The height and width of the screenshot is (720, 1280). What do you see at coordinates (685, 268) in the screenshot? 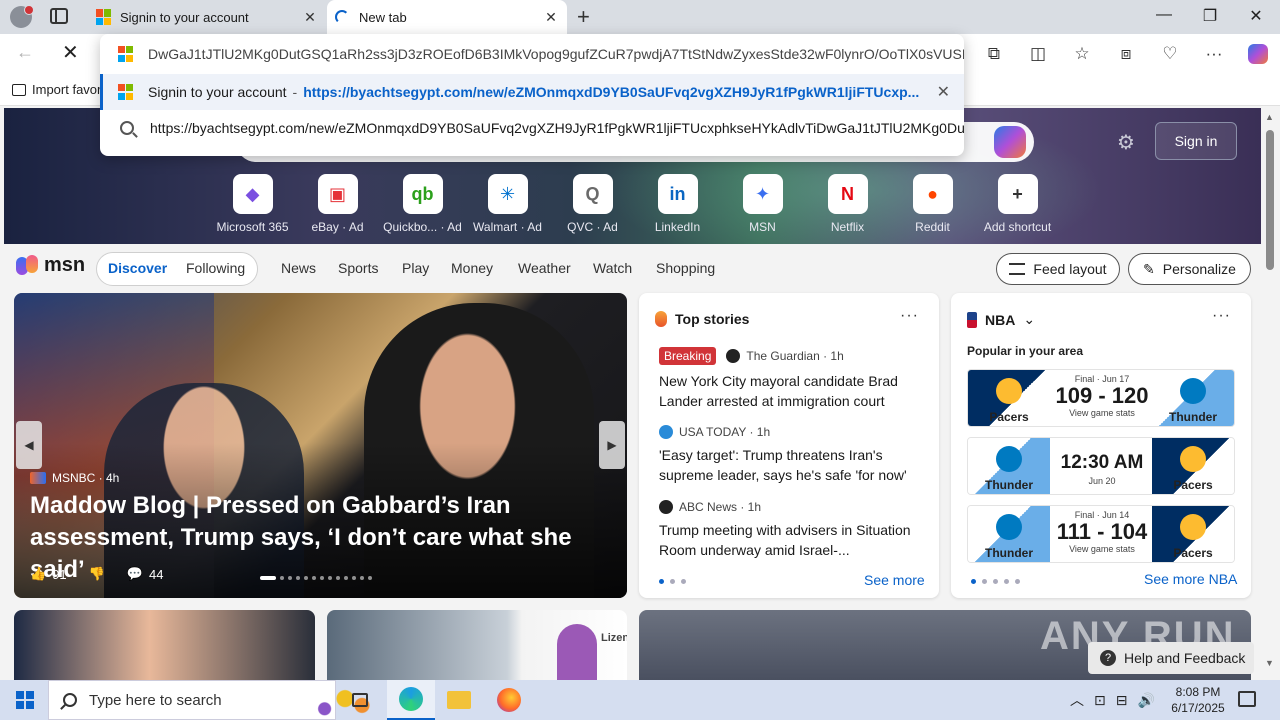
I see `nav-shopping: Shopping` at bounding box center [685, 268].